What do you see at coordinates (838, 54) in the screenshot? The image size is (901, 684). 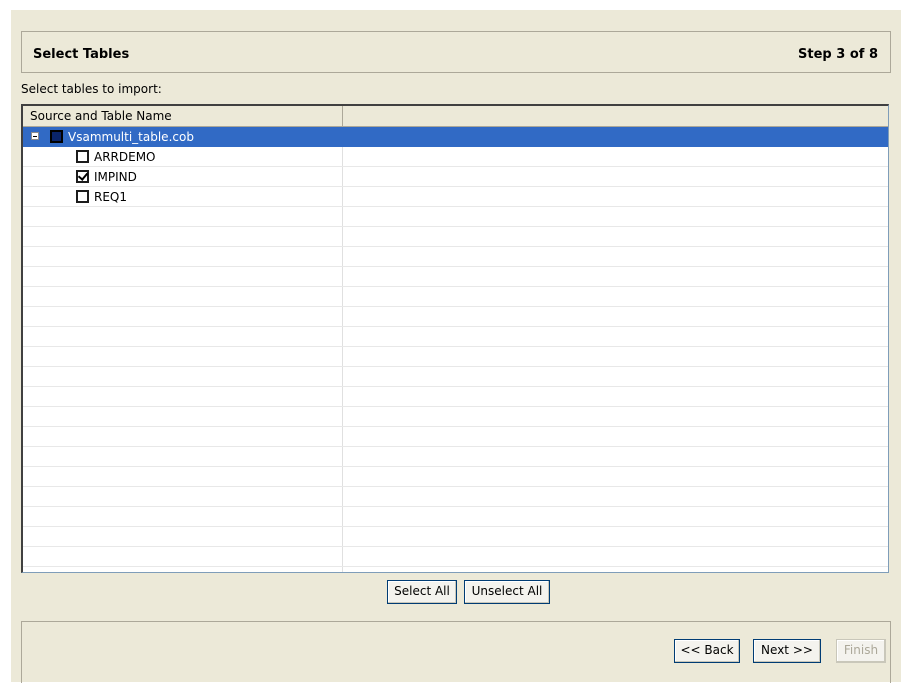 I see `step-indicator: Step 3 of 8` at bounding box center [838, 54].